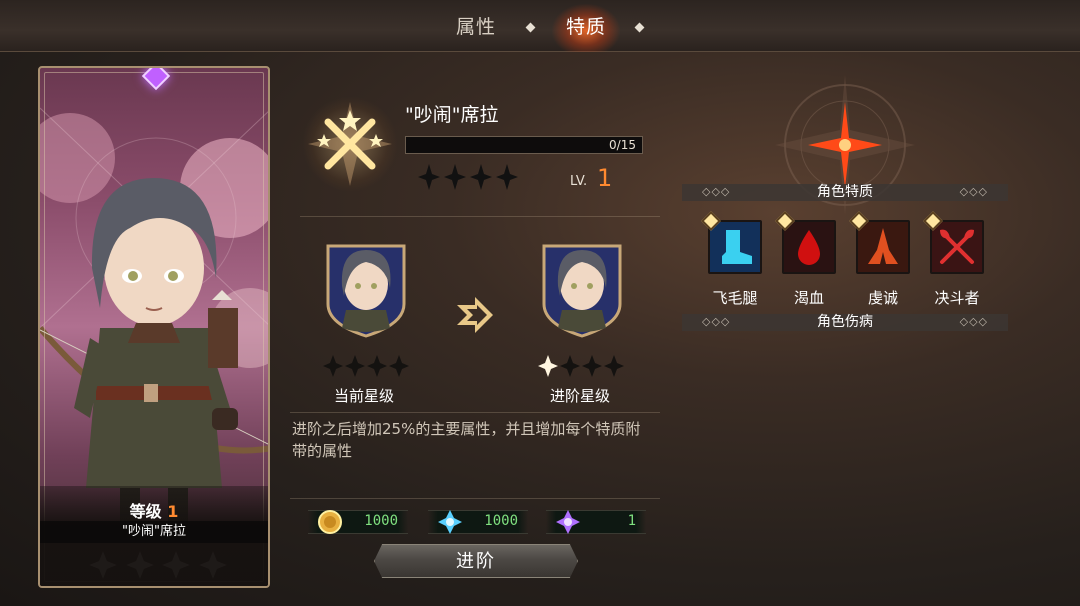 The image size is (1080, 606). What do you see at coordinates (450, 522) in the screenshot?
I see `blue-crystal-icon` at bounding box center [450, 522].